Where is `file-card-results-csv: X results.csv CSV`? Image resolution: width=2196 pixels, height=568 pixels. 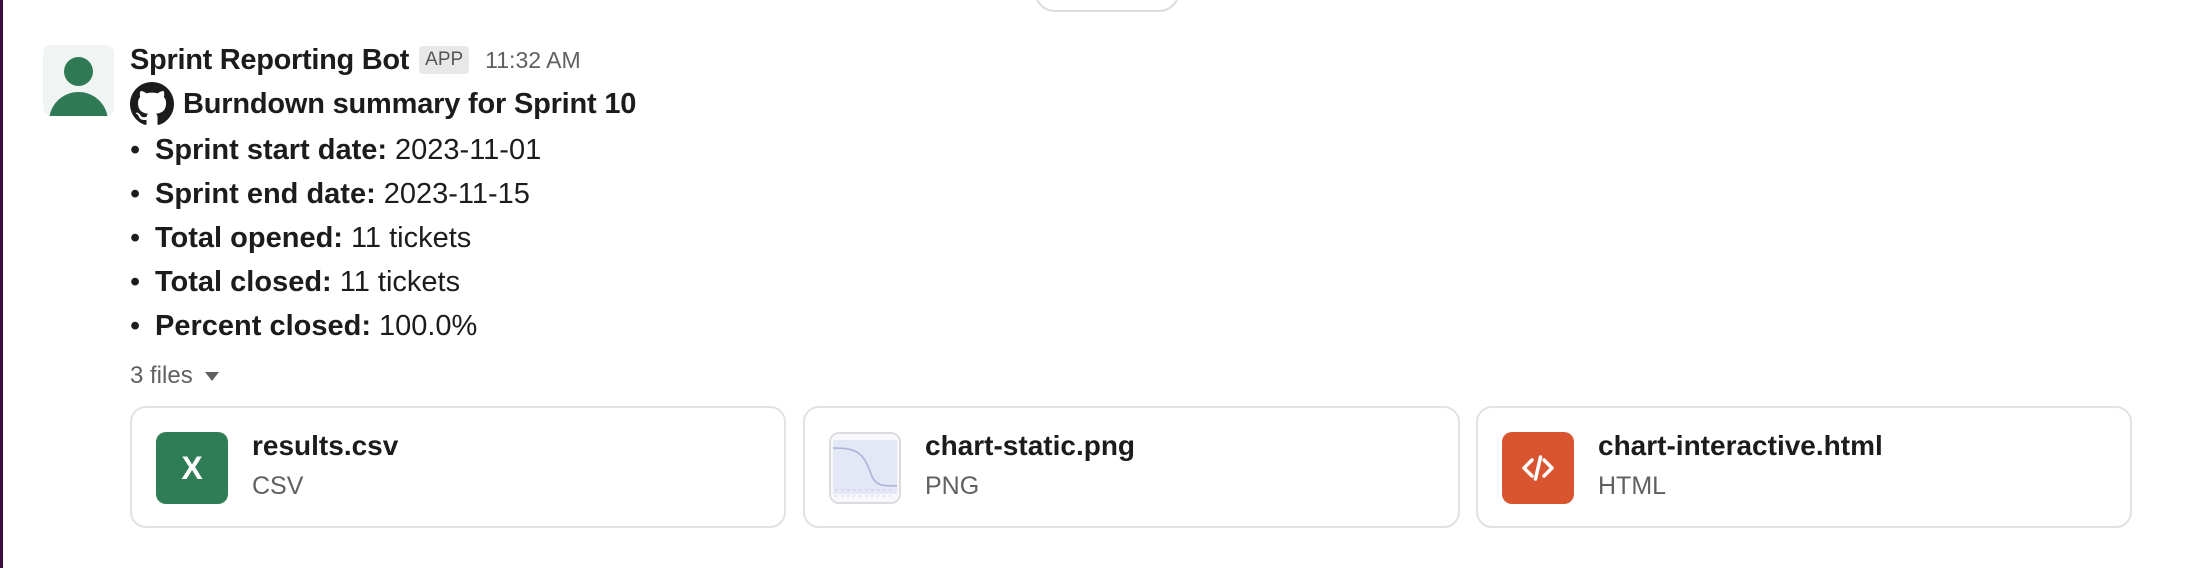
file-card-results-csv: X results.csv CSV is located at coordinates (458, 467).